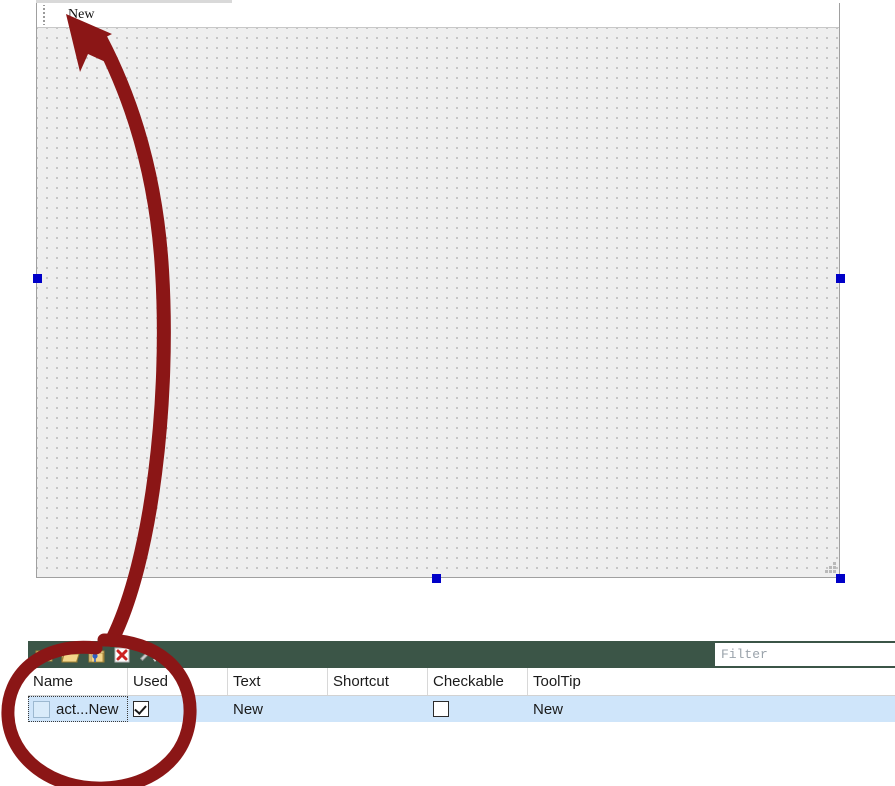 This screenshot has width=895, height=786. What do you see at coordinates (278, 709) in the screenshot?
I see `cell-text: New` at bounding box center [278, 709].